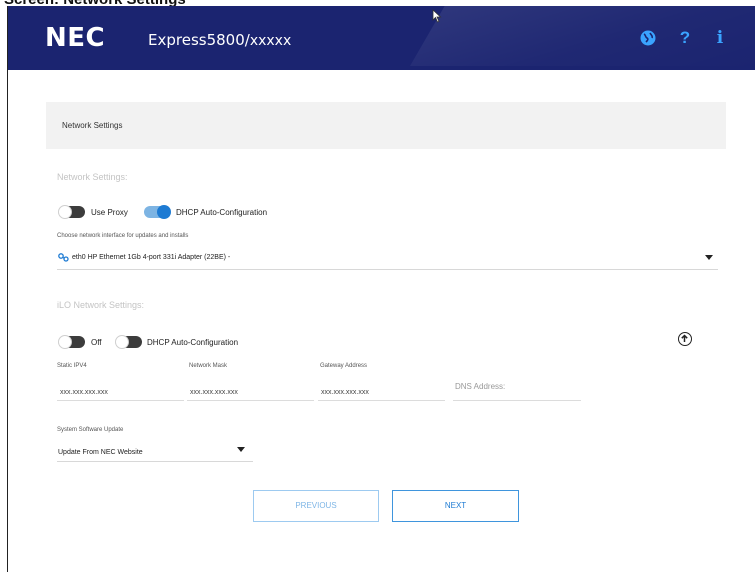 This screenshot has width=755, height=572. I want to click on next-button: NEXT, so click(455, 506).